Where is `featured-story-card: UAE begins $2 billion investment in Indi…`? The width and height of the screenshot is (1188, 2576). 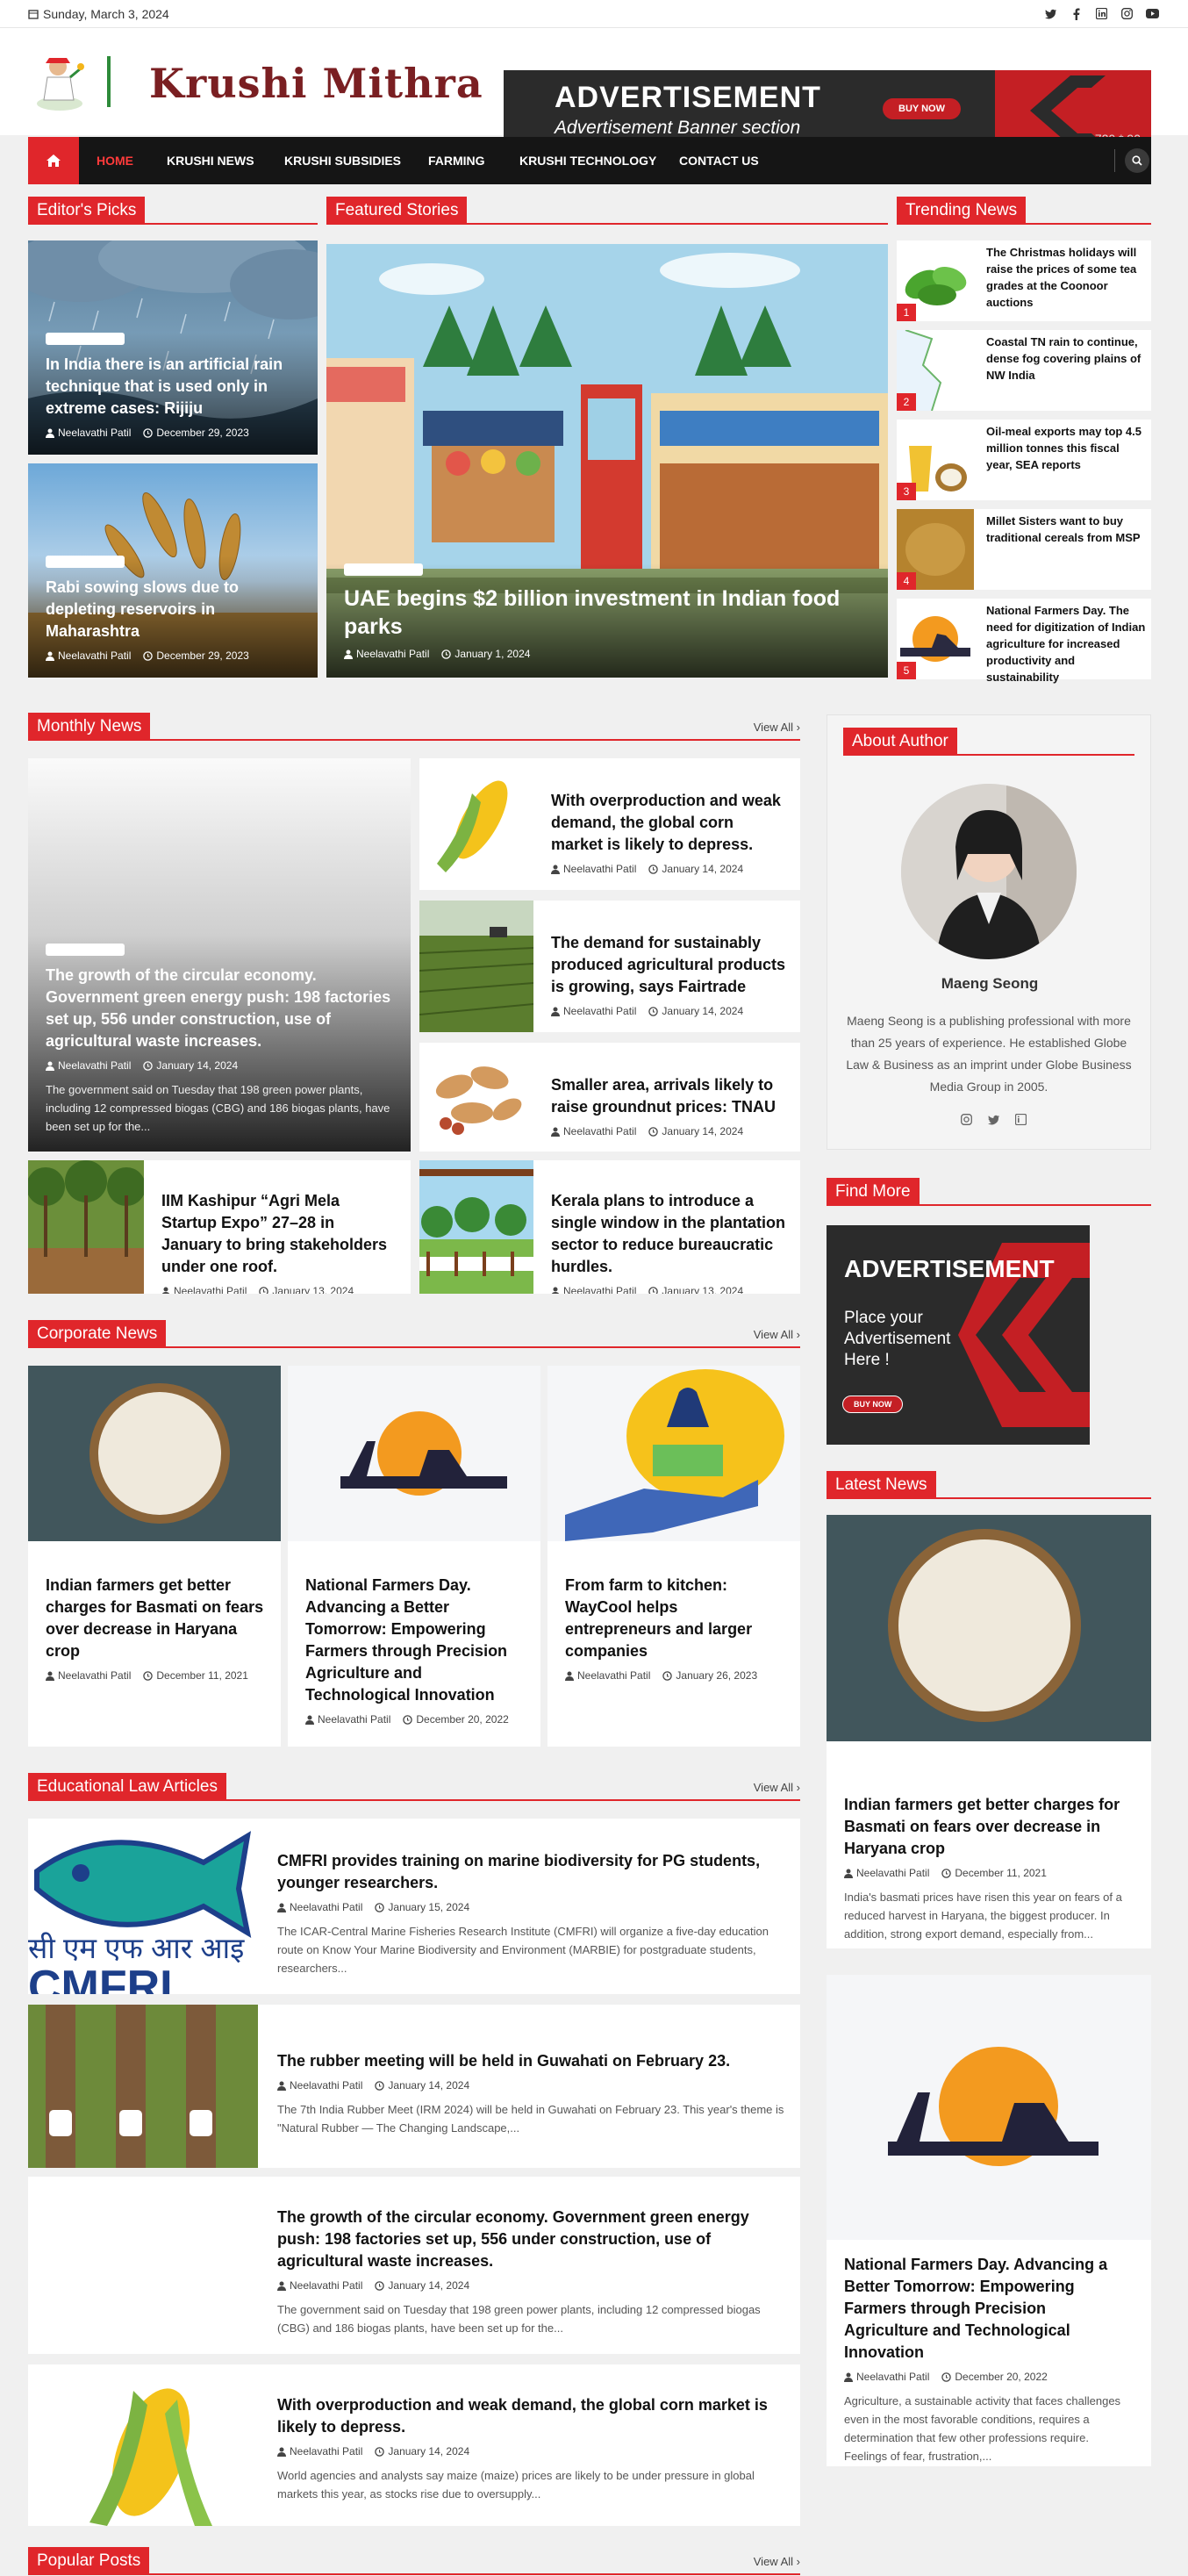 featured-story-card: UAE begins $2 billion investment in Indi… is located at coordinates (607, 461).